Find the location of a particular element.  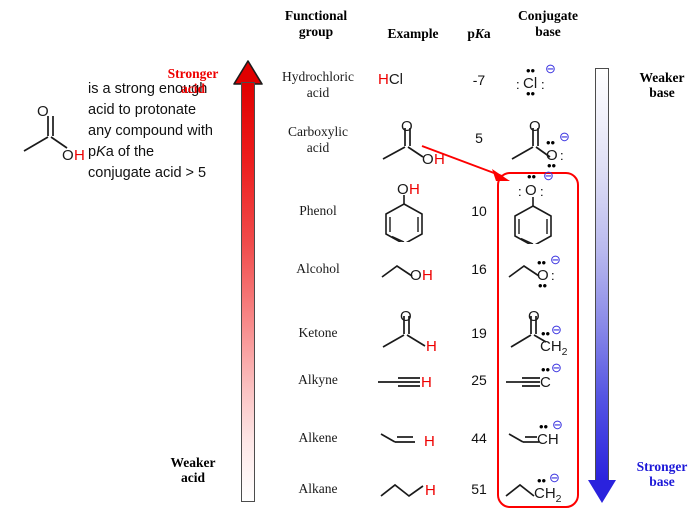

group-label: Phenol is located at coordinates (318, 210).